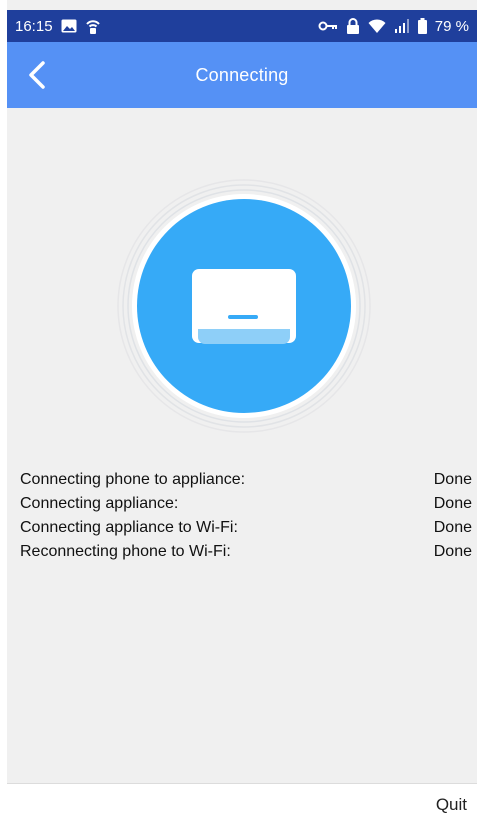 This screenshot has height=831, width=477. I want to click on app-bar: Connecting, so click(242, 75).